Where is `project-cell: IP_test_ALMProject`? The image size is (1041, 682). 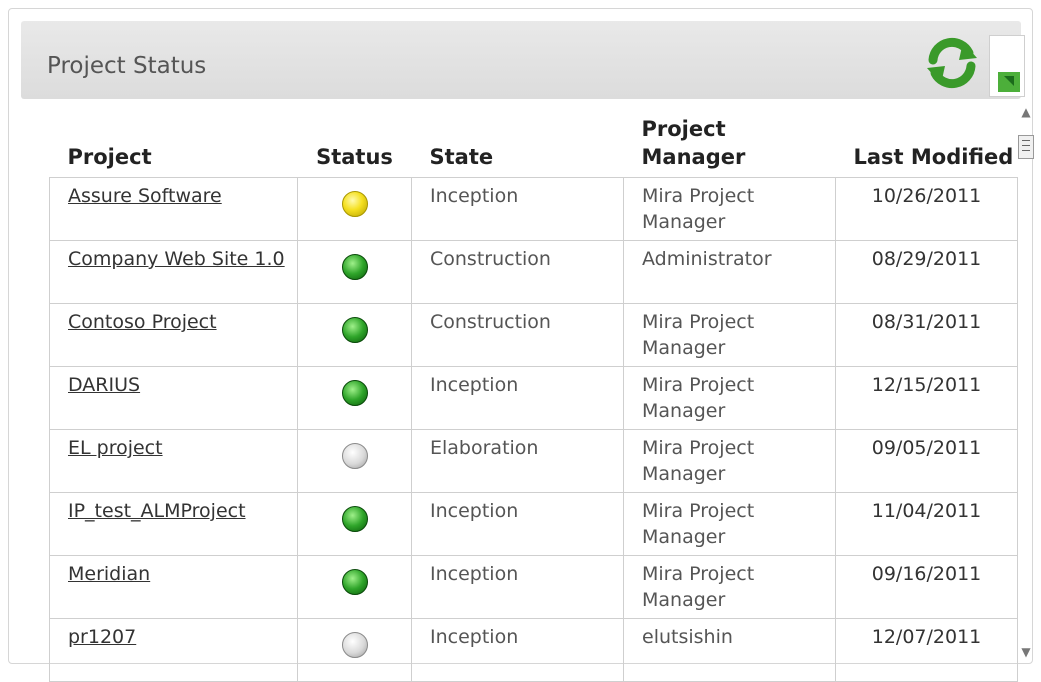
project-cell: IP_test_ALMProject is located at coordinates (173, 524).